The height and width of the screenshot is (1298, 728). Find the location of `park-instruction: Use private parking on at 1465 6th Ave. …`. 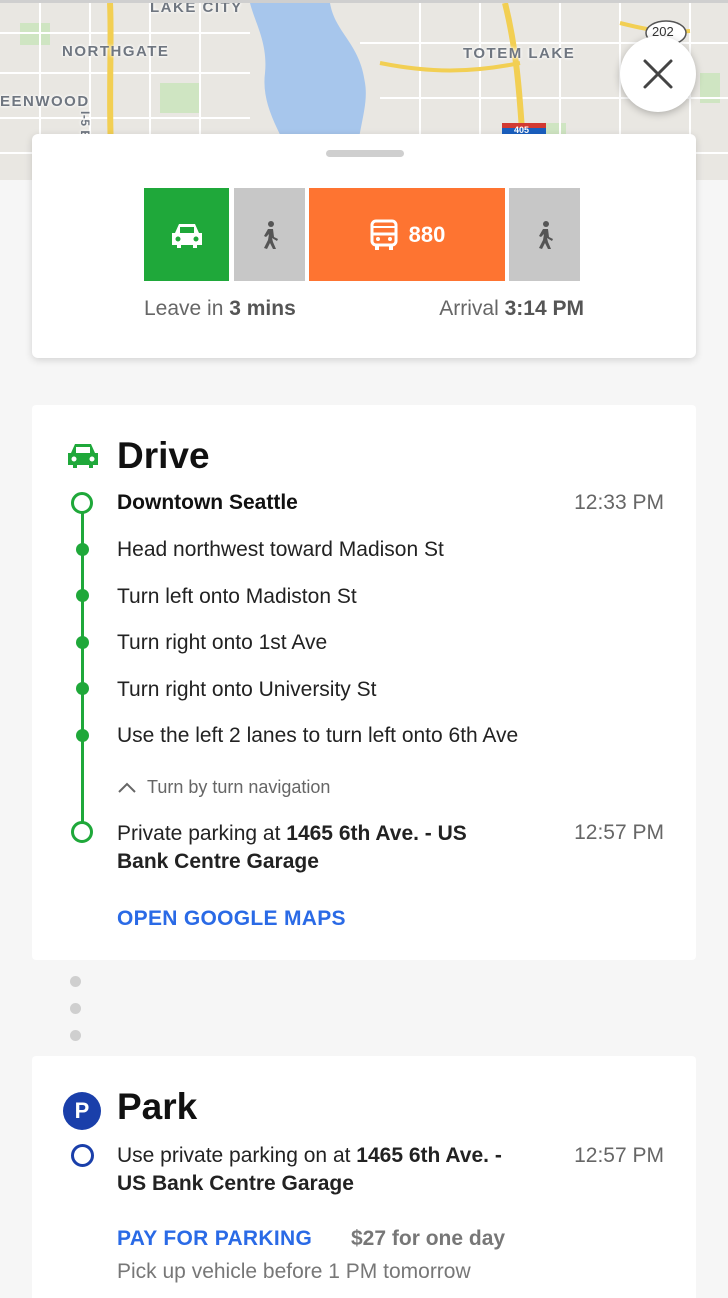

park-instruction: Use private parking on at 1465 6th Ave. … is located at coordinates (317, 1170).